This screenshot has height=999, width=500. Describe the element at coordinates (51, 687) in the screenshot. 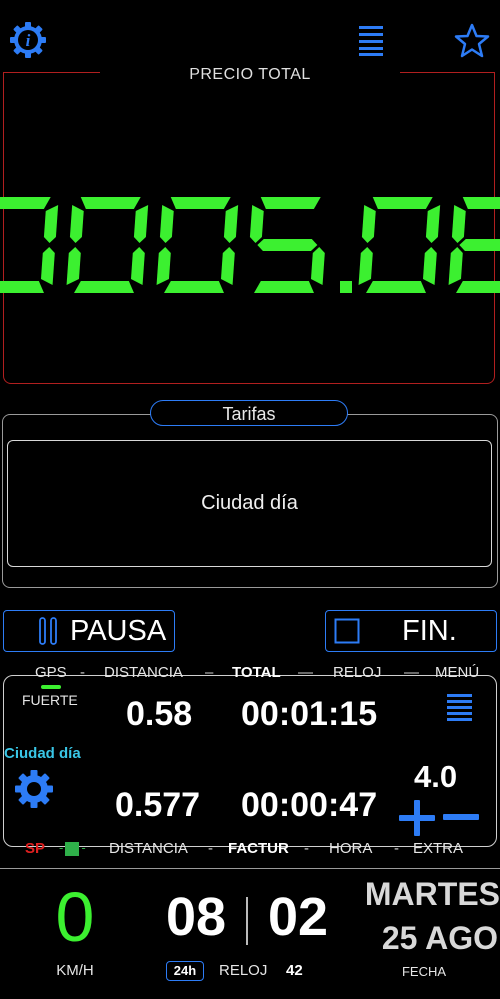

I see `gps-signal-bar` at that location.